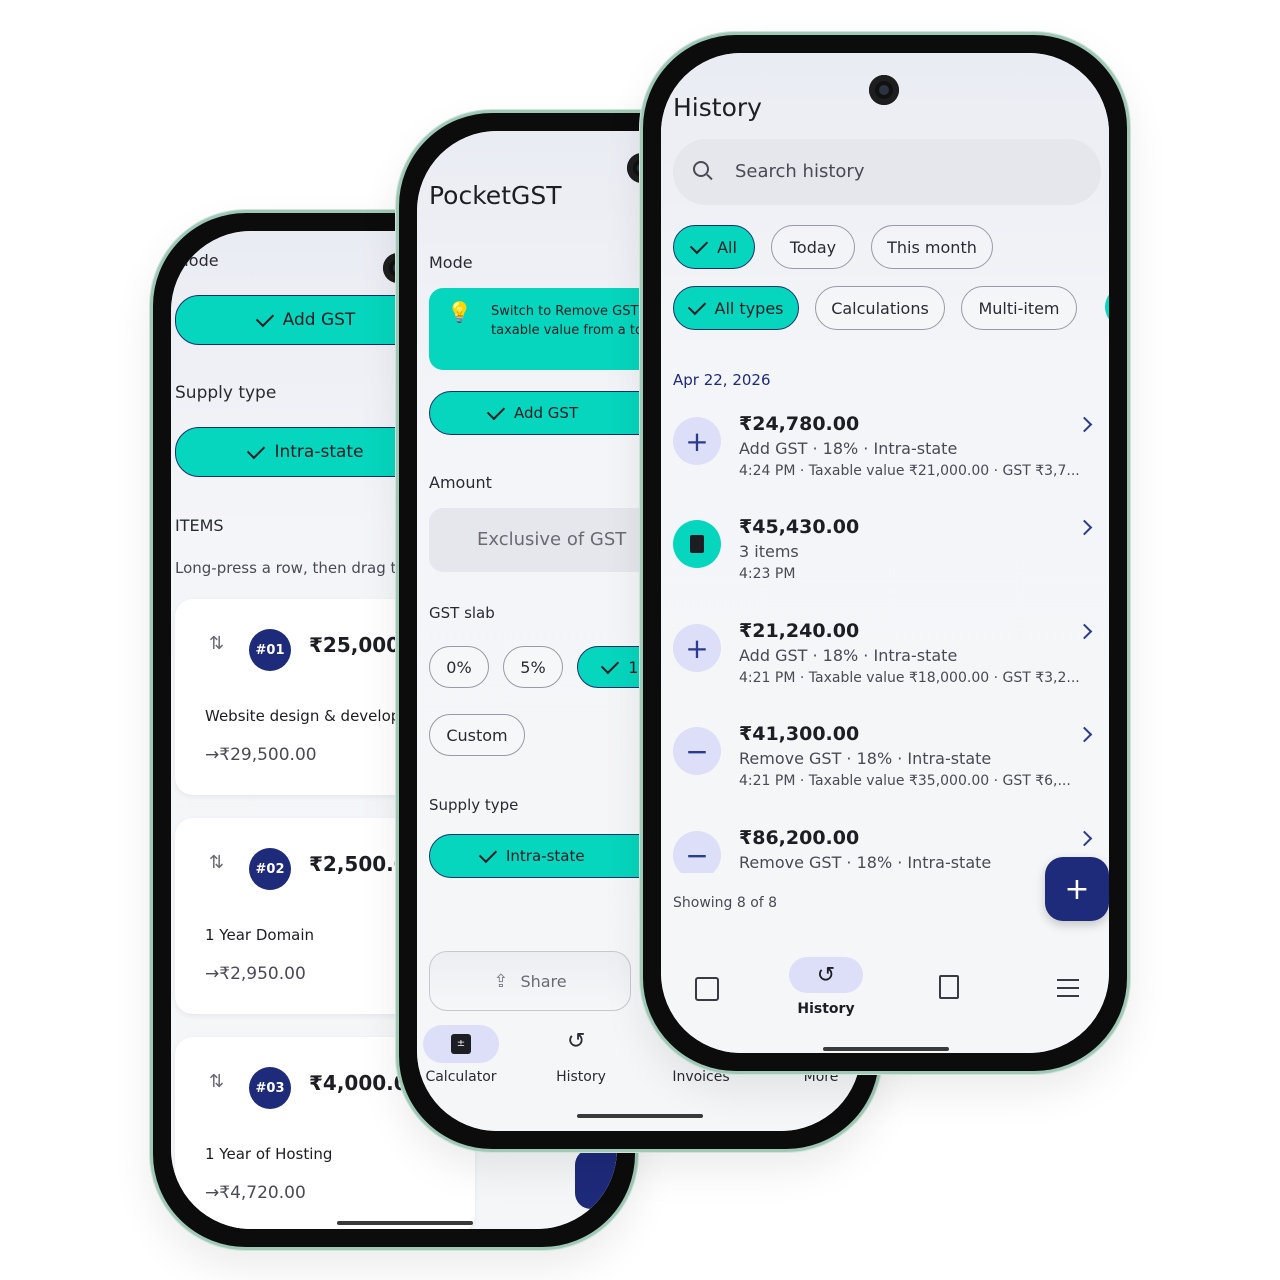 This screenshot has height=1280, width=1280. I want to click on nav-calculator: ±, so click(461, 1044).